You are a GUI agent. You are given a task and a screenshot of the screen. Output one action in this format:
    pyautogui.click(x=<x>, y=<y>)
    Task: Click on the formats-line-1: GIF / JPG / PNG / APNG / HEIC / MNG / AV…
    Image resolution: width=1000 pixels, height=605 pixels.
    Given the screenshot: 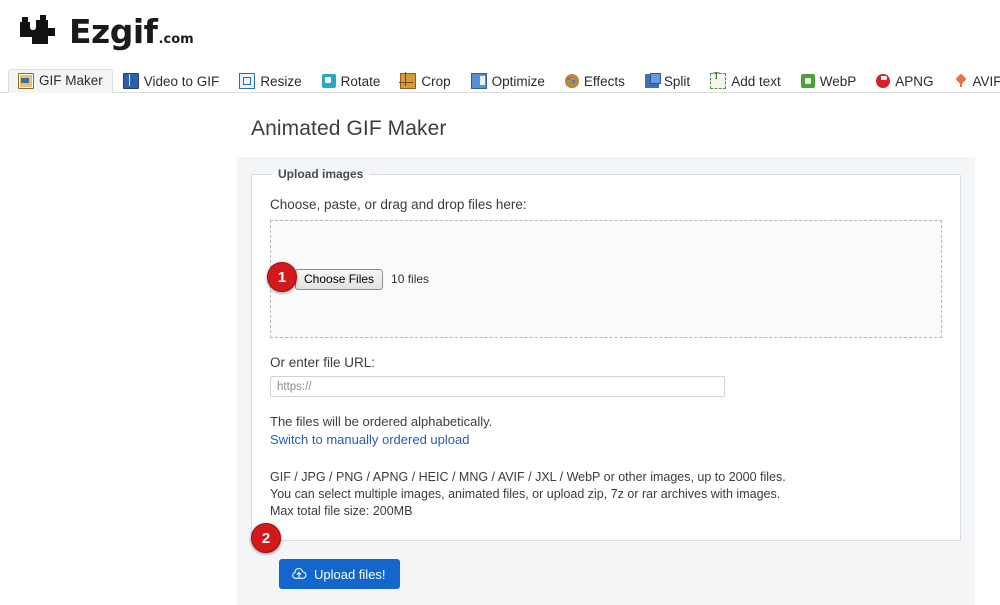 What is the action you would take?
    pyautogui.click(x=528, y=477)
    